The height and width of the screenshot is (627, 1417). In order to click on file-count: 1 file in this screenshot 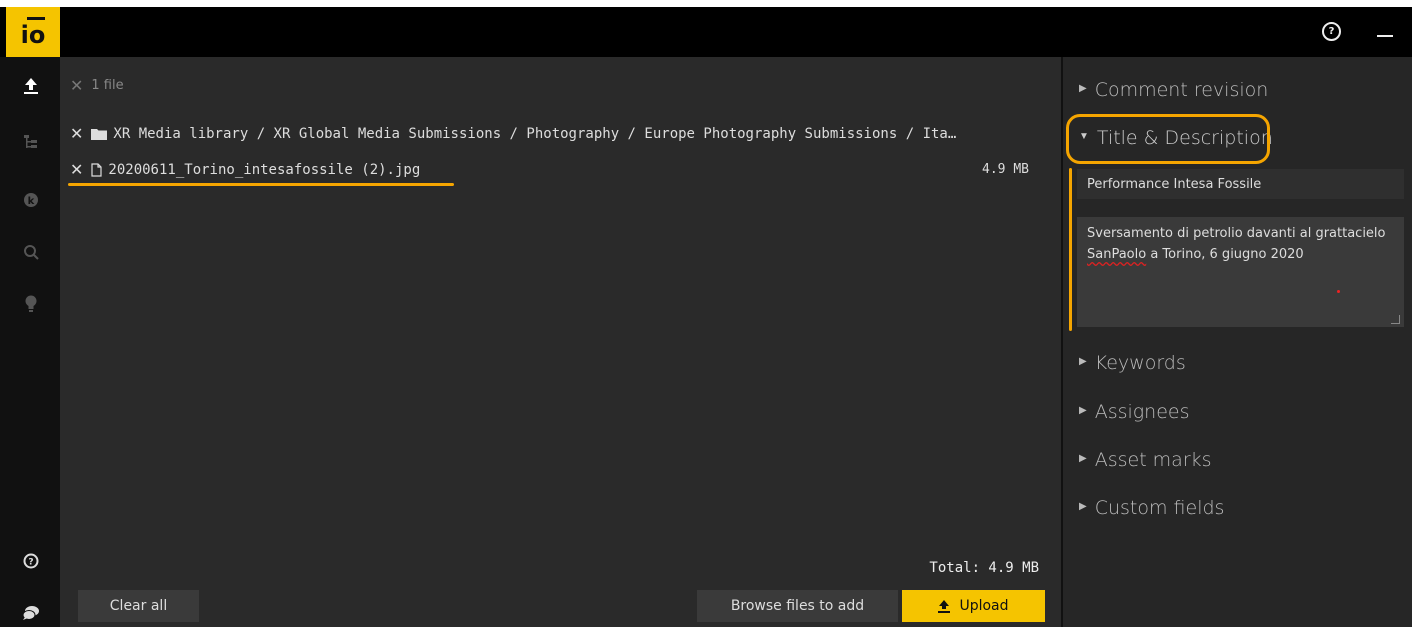, I will do `click(107, 85)`.